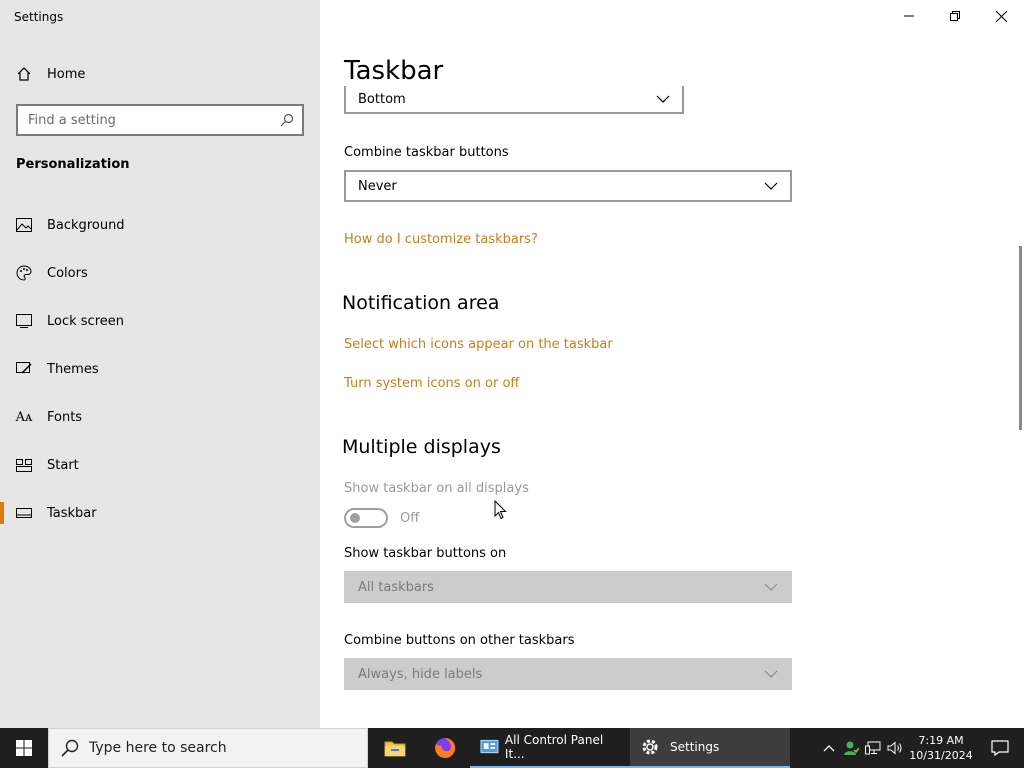 This screenshot has height=768, width=1024. Describe the element at coordinates (695, 747) in the screenshot. I see `taskbar-app-label: Settings` at that location.